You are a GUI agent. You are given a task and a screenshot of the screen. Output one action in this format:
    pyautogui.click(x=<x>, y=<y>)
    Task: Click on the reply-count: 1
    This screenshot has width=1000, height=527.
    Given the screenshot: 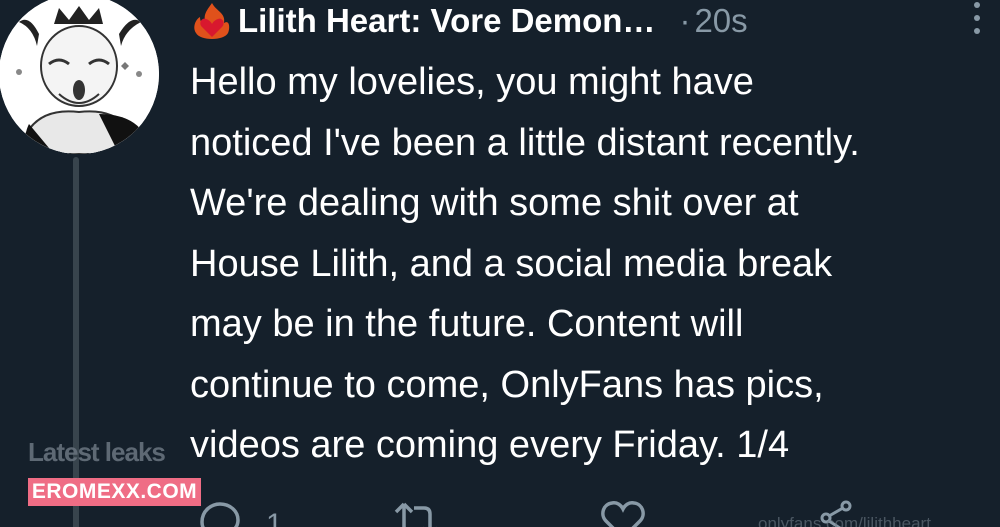 What is the action you would take?
    pyautogui.click(x=274, y=517)
    